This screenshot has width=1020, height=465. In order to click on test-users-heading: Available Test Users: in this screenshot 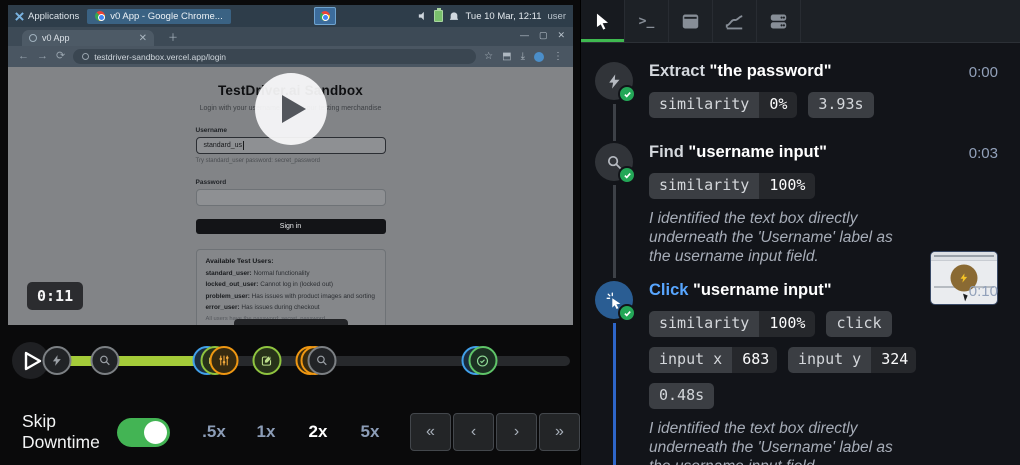, I will do `click(239, 261)`.